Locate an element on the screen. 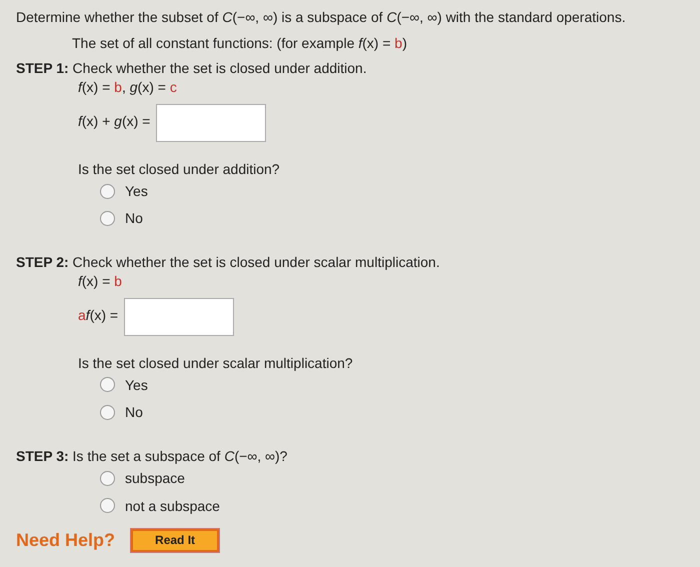  question-prompt: Is the set closed under addition? is located at coordinates (179, 168).